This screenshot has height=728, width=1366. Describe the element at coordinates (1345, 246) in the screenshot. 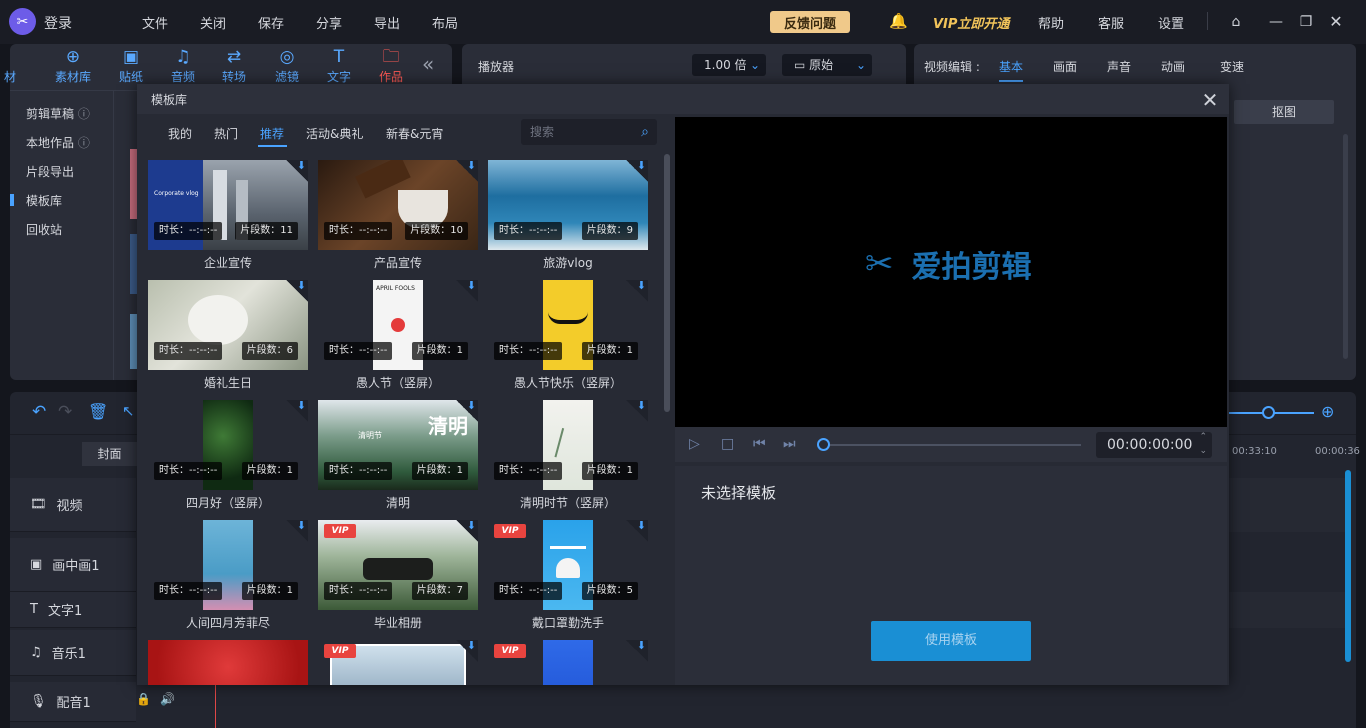

I see `panel-scrollbar` at that location.